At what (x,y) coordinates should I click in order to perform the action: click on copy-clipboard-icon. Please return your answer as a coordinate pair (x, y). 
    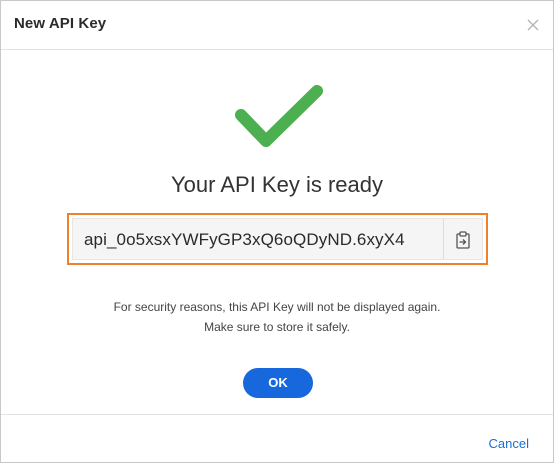
    Looking at the image, I should click on (463, 240).